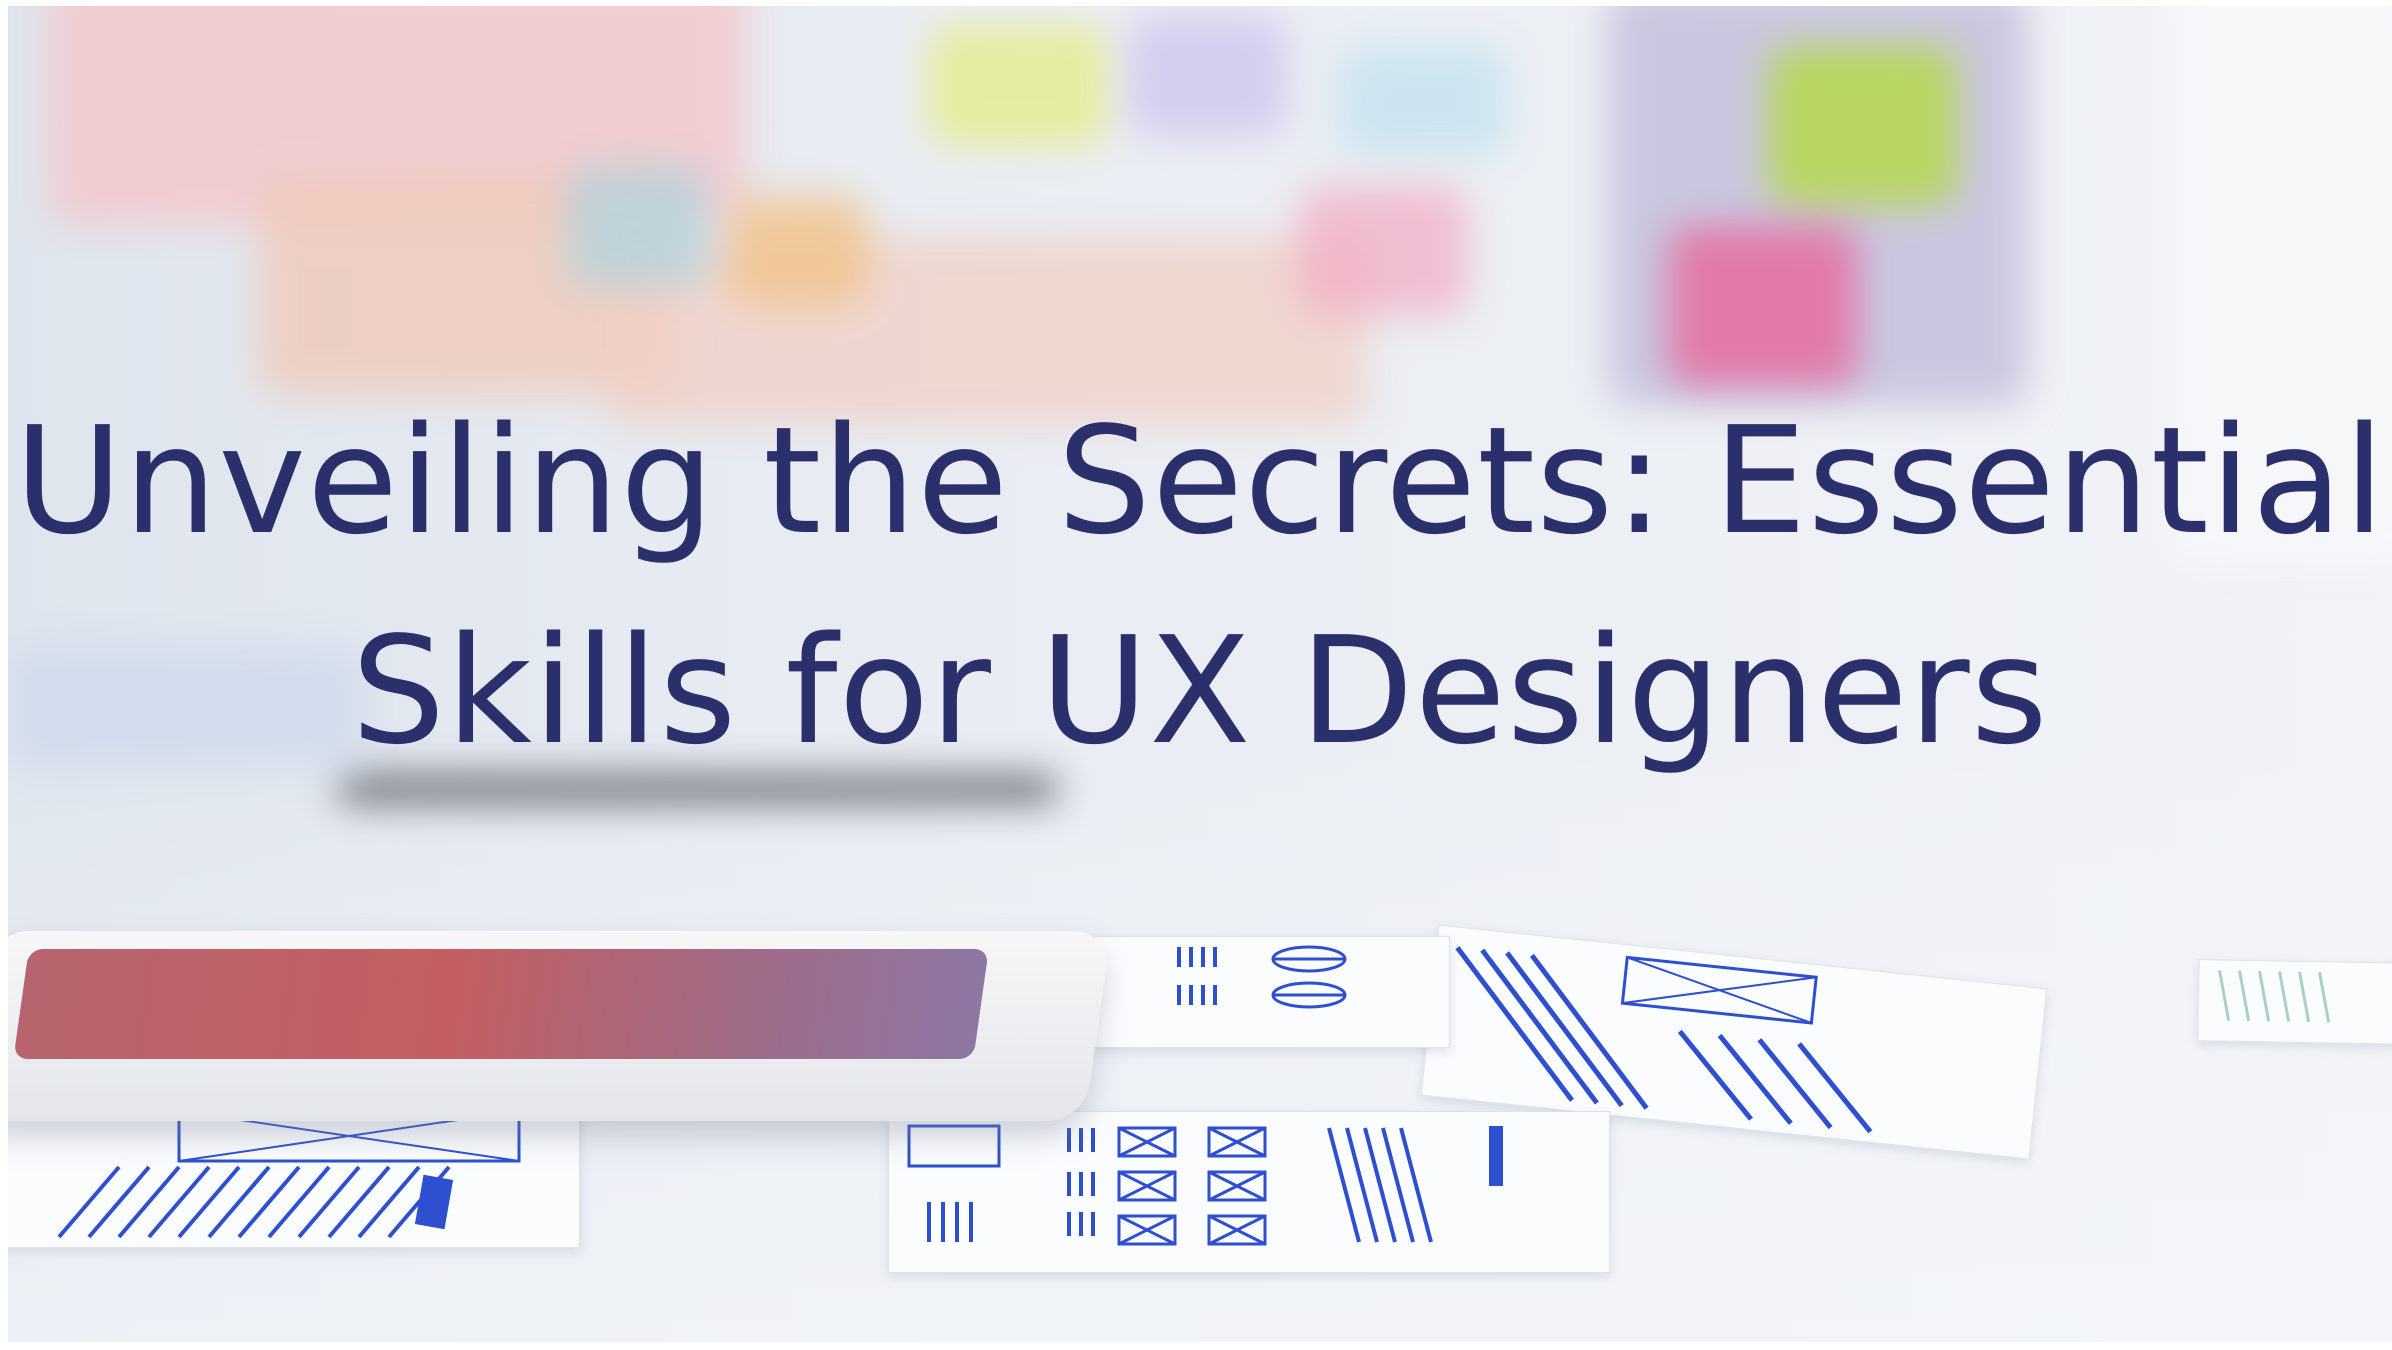 This screenshot has width=2392, height=1350. Describe the element at coordinates (1200, 691) in the screenshot. I see `title-line-2: Skills for UX Designers` at that location.